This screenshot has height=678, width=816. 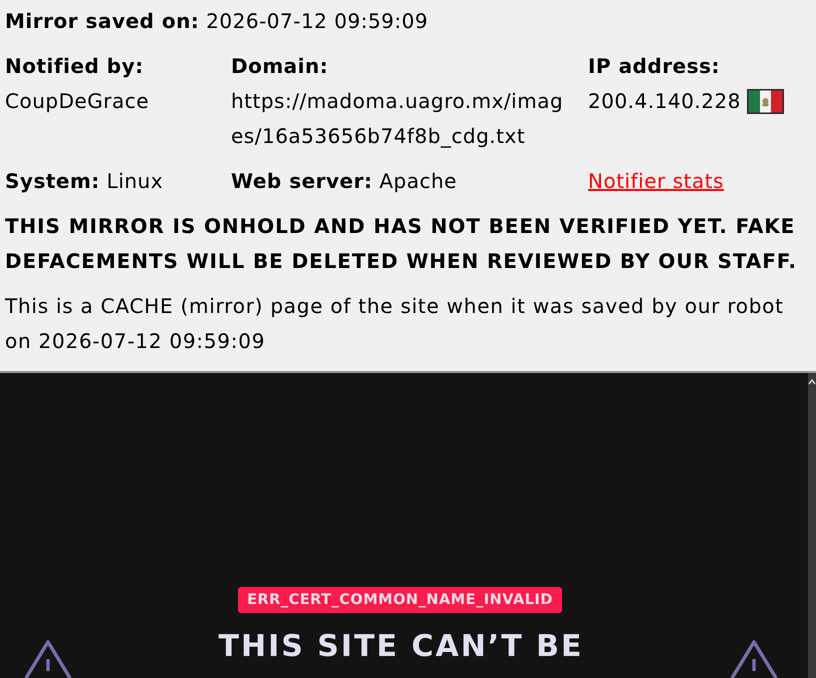 What do you see at coordinates (395, 324) in the screenshot?
I see `cache-note: This is a CACHE (mirror) page of the site when it was saved by our robot on 2026-07-12 09:59:09` at bounding box center [395, 324].